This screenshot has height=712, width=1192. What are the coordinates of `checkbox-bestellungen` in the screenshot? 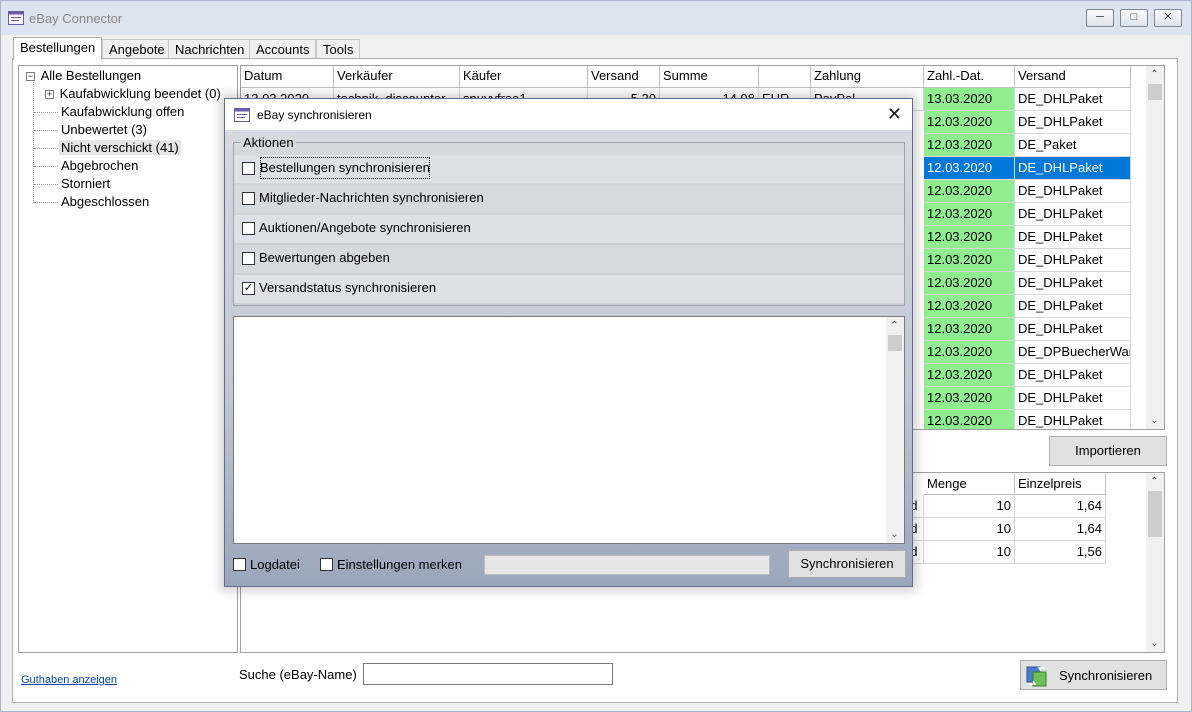 It's located at (248, 168).